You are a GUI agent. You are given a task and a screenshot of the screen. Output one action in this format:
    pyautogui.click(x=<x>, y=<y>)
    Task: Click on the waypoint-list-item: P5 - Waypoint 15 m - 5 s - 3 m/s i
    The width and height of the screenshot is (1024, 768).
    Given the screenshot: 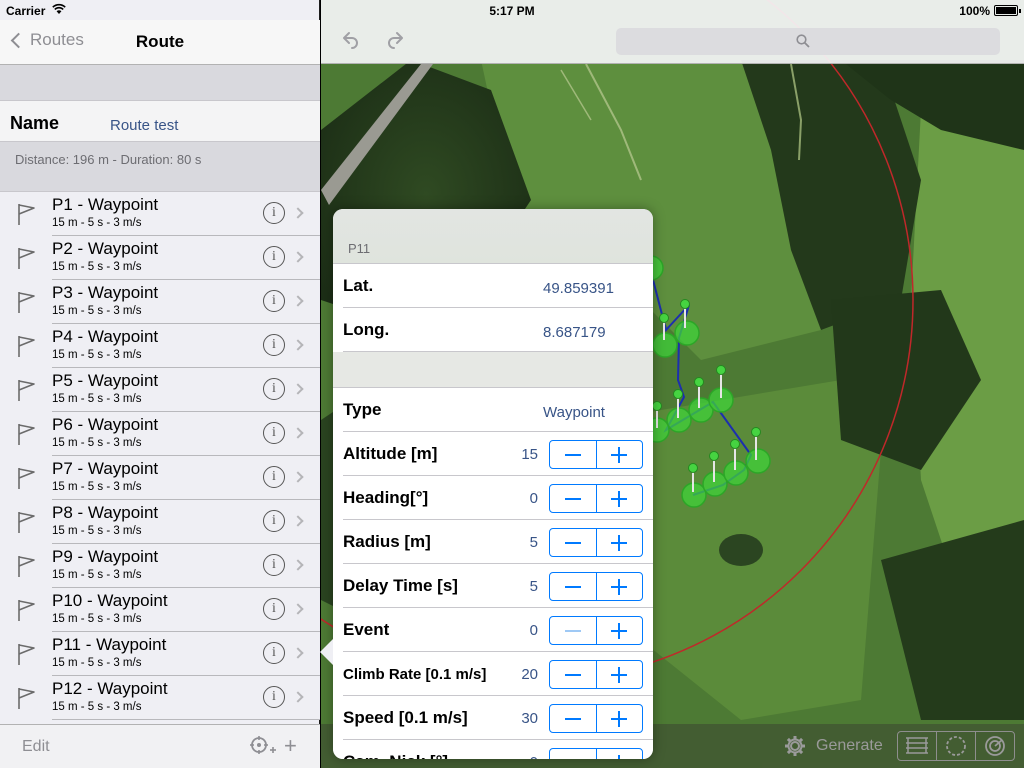 What is the action you would take?
    pyautogui.click(x=160, y=390)
    